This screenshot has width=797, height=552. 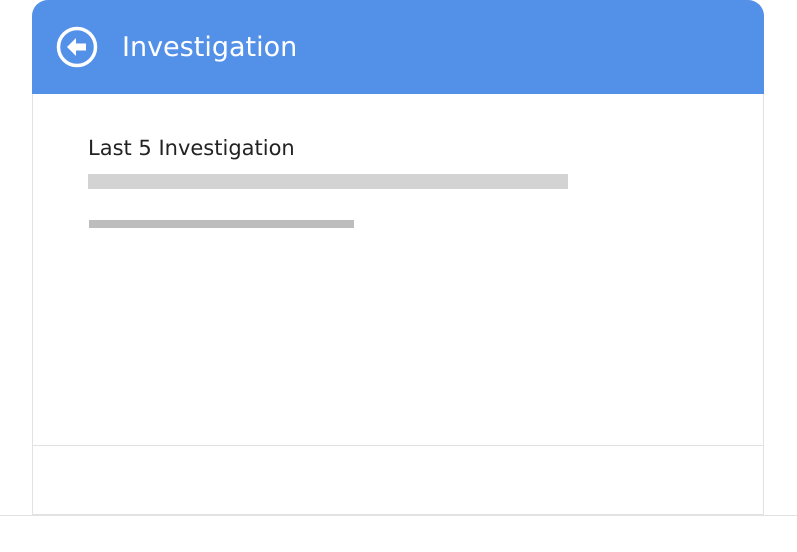 What do you see at coordinates (192, 148) in the screenshot?
I see `section-heading: Last 5 Investigation` at bounding box center [192, 148].